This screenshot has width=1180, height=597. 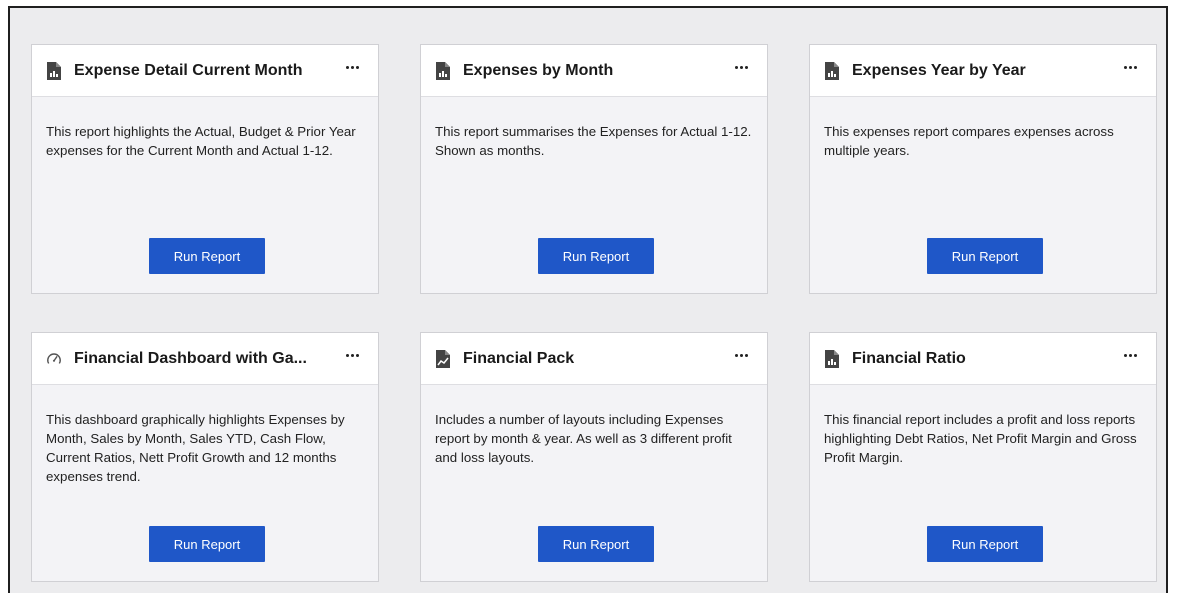 I want to click on card-header: Expenses Year by Year, so click(x=983, y=71).